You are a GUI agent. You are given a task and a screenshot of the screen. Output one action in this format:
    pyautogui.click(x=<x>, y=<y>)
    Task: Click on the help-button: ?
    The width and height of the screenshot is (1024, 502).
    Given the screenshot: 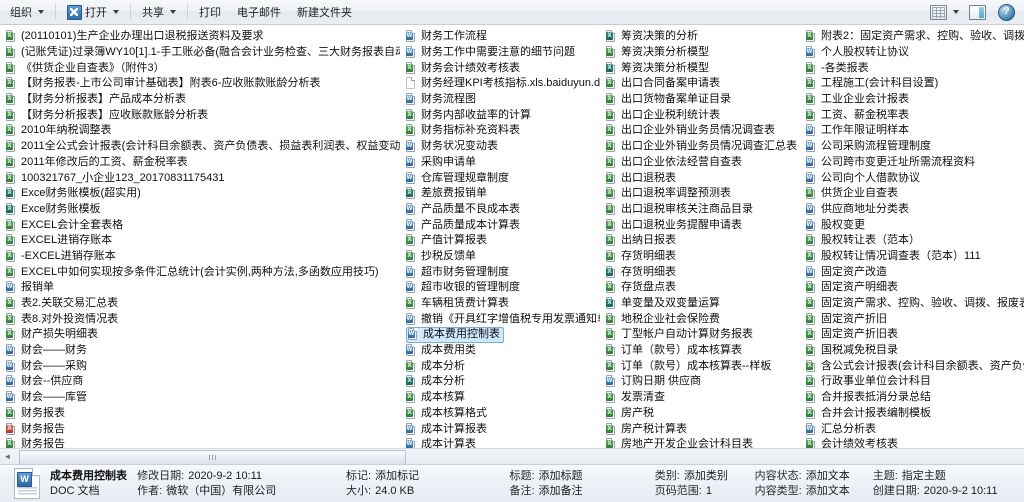 What is the action you would take?
    pyautogui.click(x=1006, y=12)
    